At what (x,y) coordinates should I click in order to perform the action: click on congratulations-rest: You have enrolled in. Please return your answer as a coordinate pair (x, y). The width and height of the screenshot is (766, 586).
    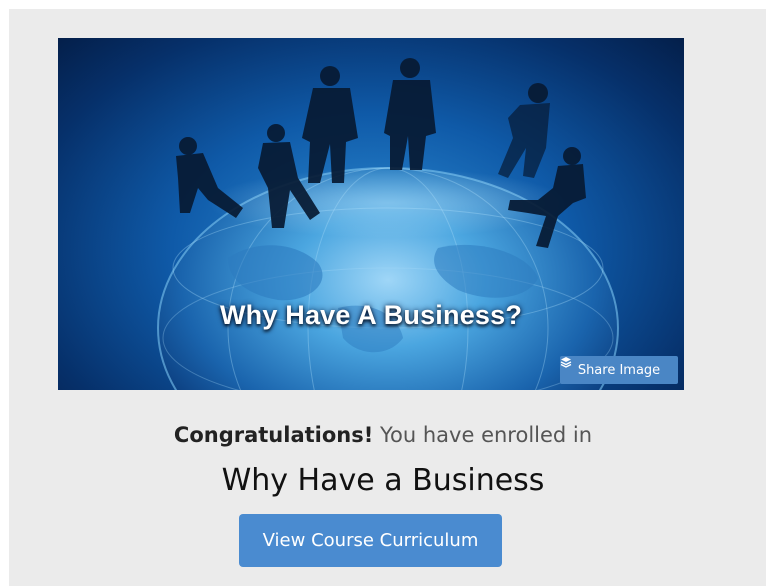
    Looking at the image, I should click on (483, 435).